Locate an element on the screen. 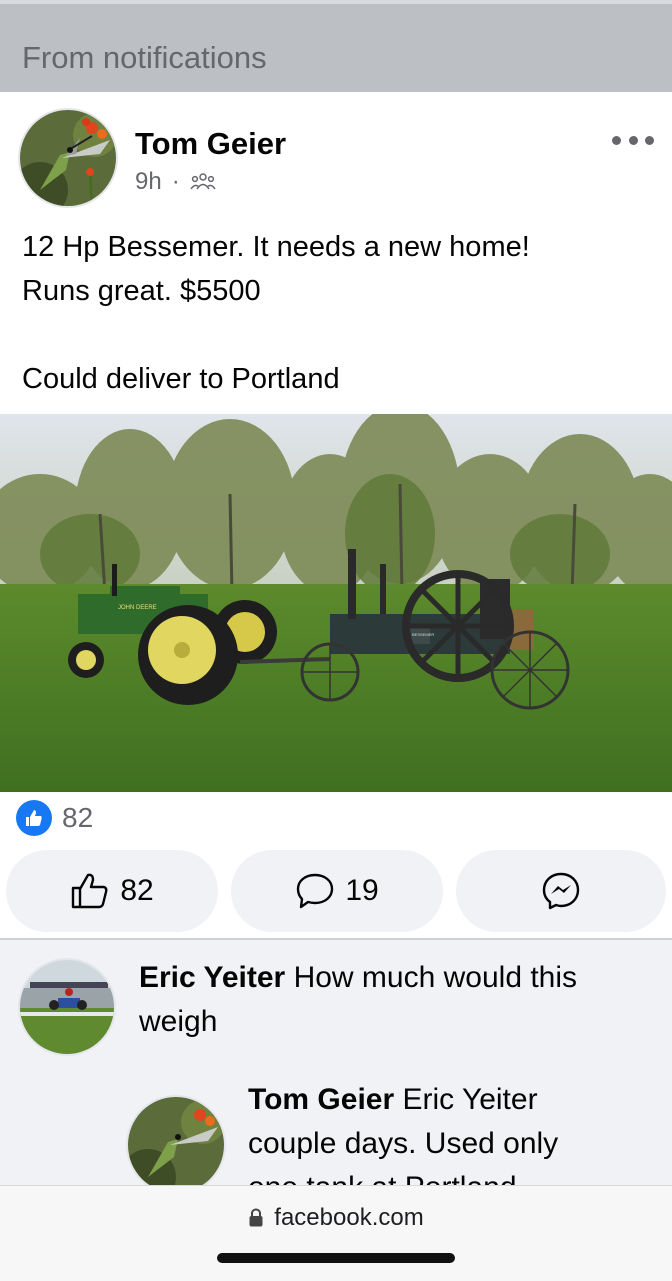  thumbs-up-icon is located at coordinates (90, 891).